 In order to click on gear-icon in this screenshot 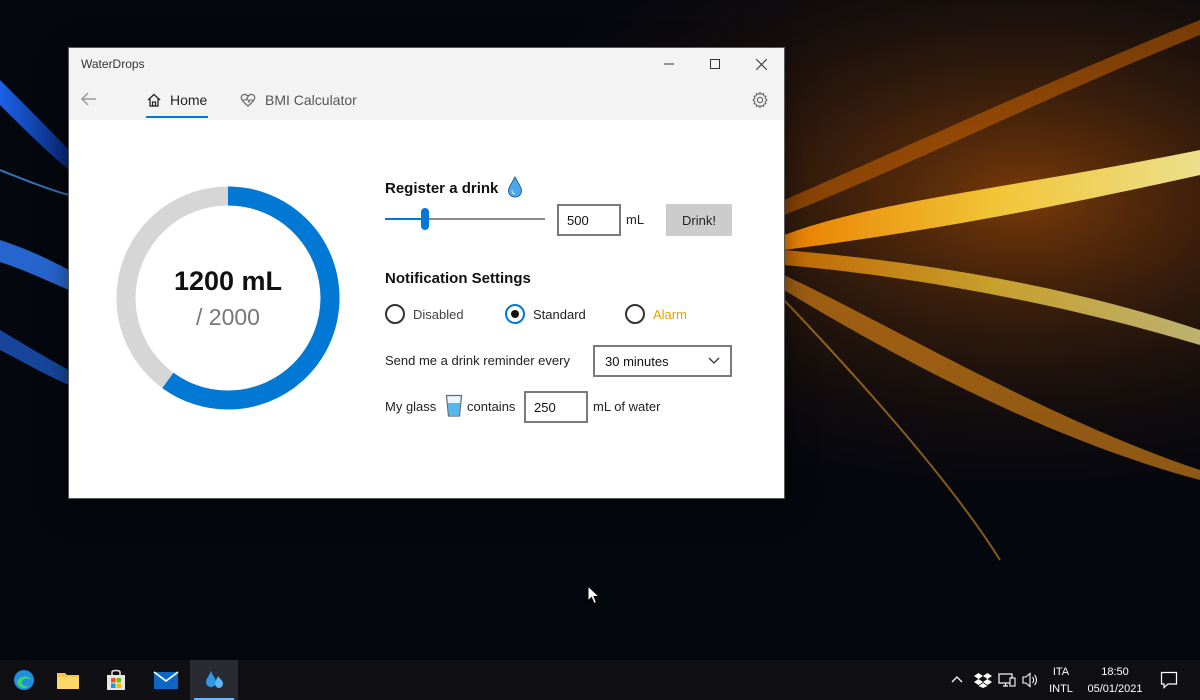, I will do `click(760, 100)`.